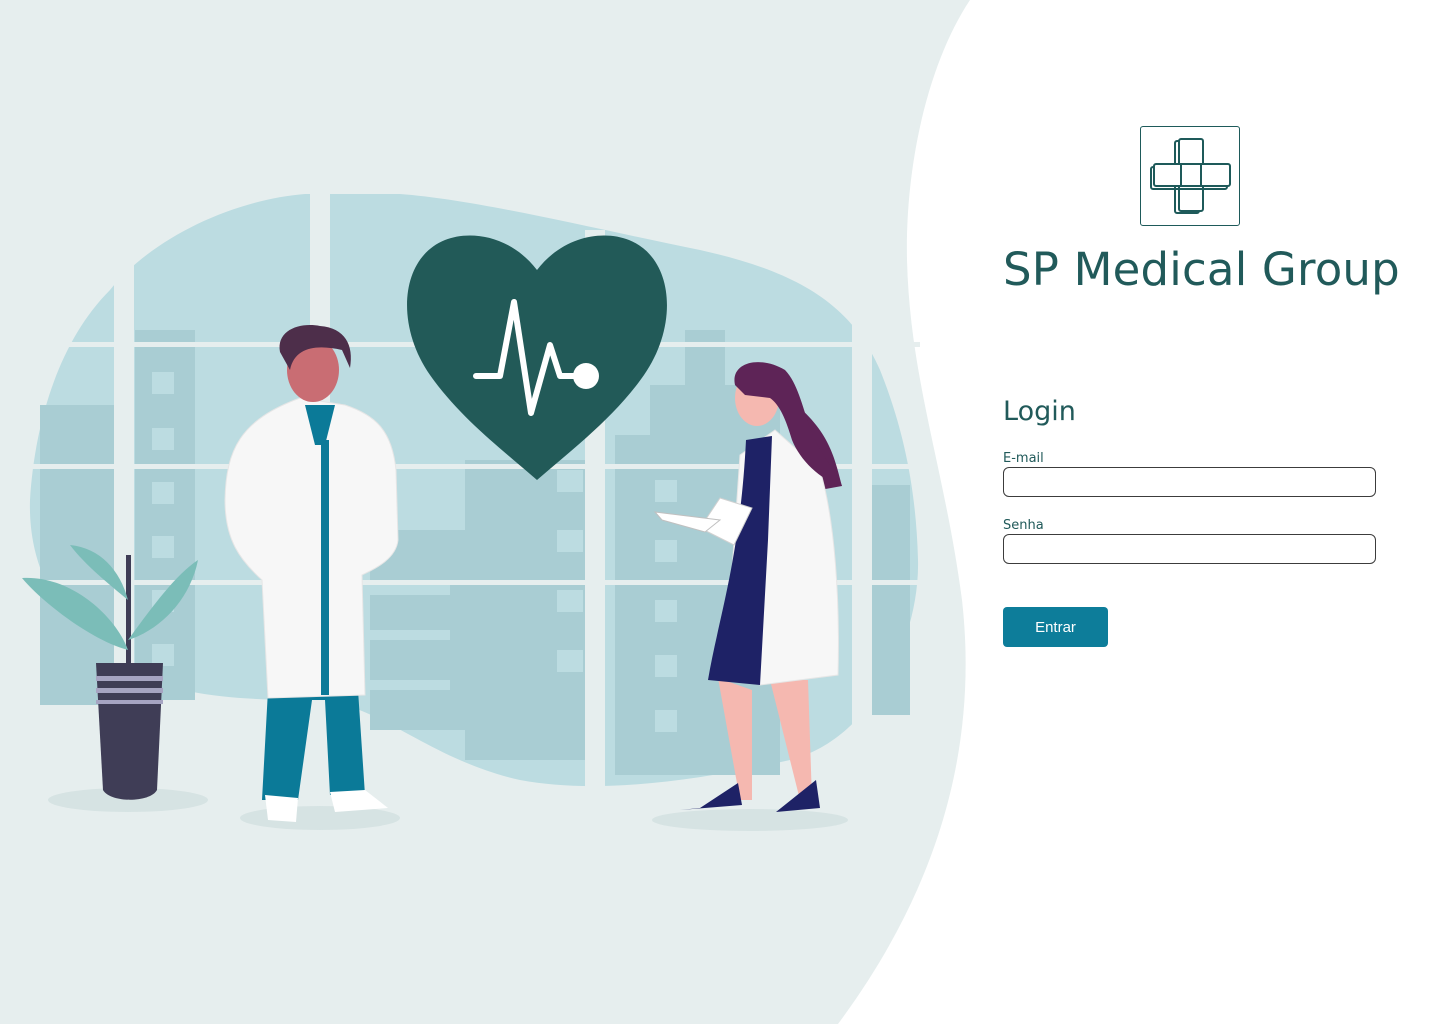 The image size is (1440, 1024). I want to click on brand-name: SP Medical Group, so click(1201, 269).